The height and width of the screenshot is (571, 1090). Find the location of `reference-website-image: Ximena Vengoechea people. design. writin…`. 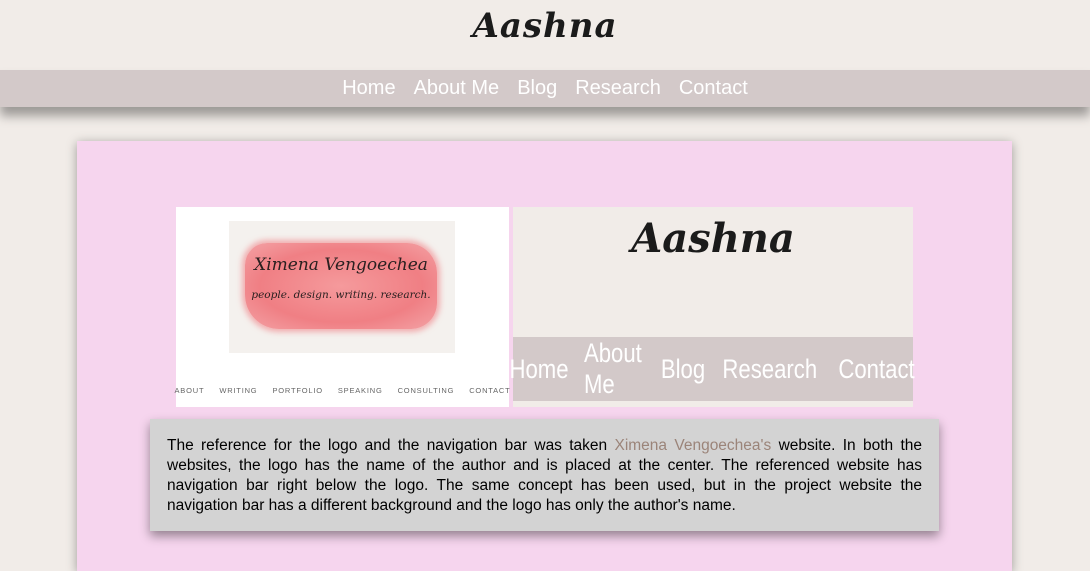

reference-website-image: Ximena Vengoechea people. design. writin… is located at coordinates (342, 307).